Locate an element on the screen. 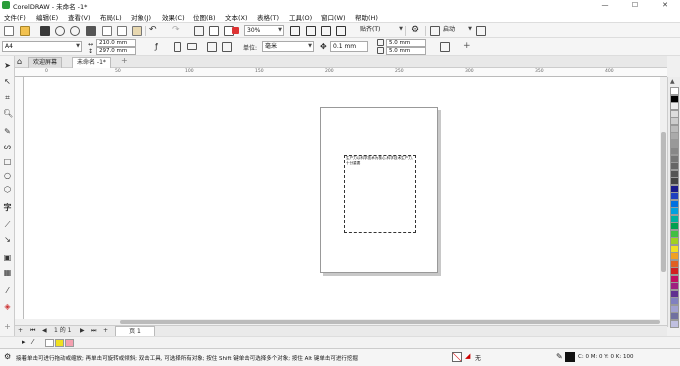 The image size is (680, 366). vertical-scrollbar is located at coordinates (663, 198).